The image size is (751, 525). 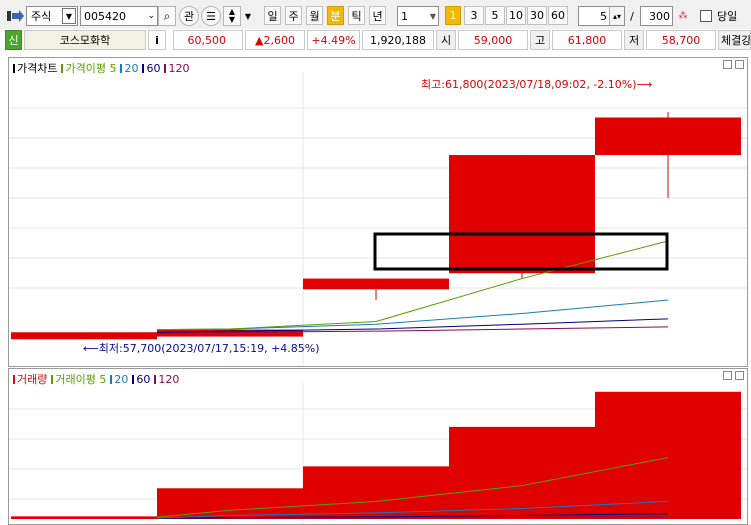 I want to click on minute-label: 10, so click(x=516, y=15).